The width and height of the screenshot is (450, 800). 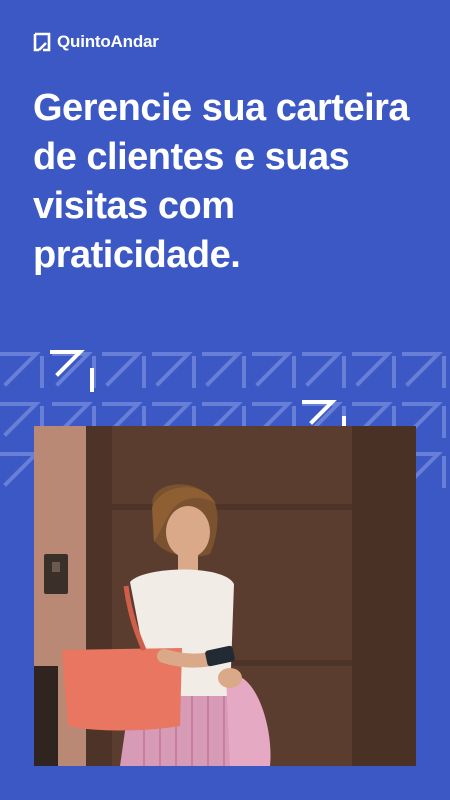 What do you see at coordinates (42, 42) in the screenshot?
I see `quintoandar-logo-icon` at bounding box center [42, 42].